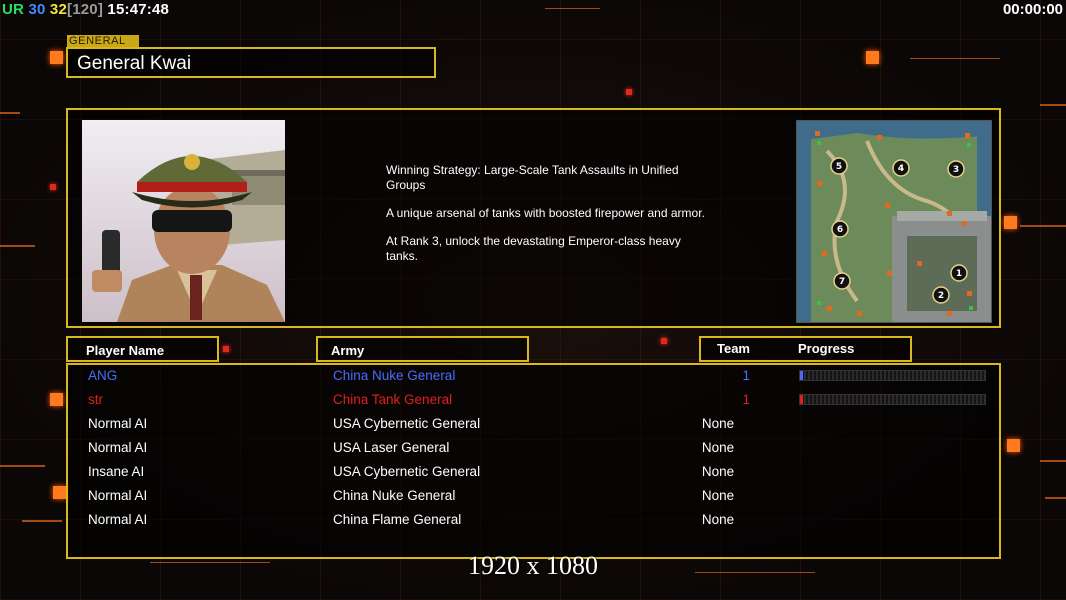 The image size is (1066, 600). Describe the element at coordinates (533, 474) in the screenshot. I see `table-row: Insane AI USA Cybernetic General None` at that location.